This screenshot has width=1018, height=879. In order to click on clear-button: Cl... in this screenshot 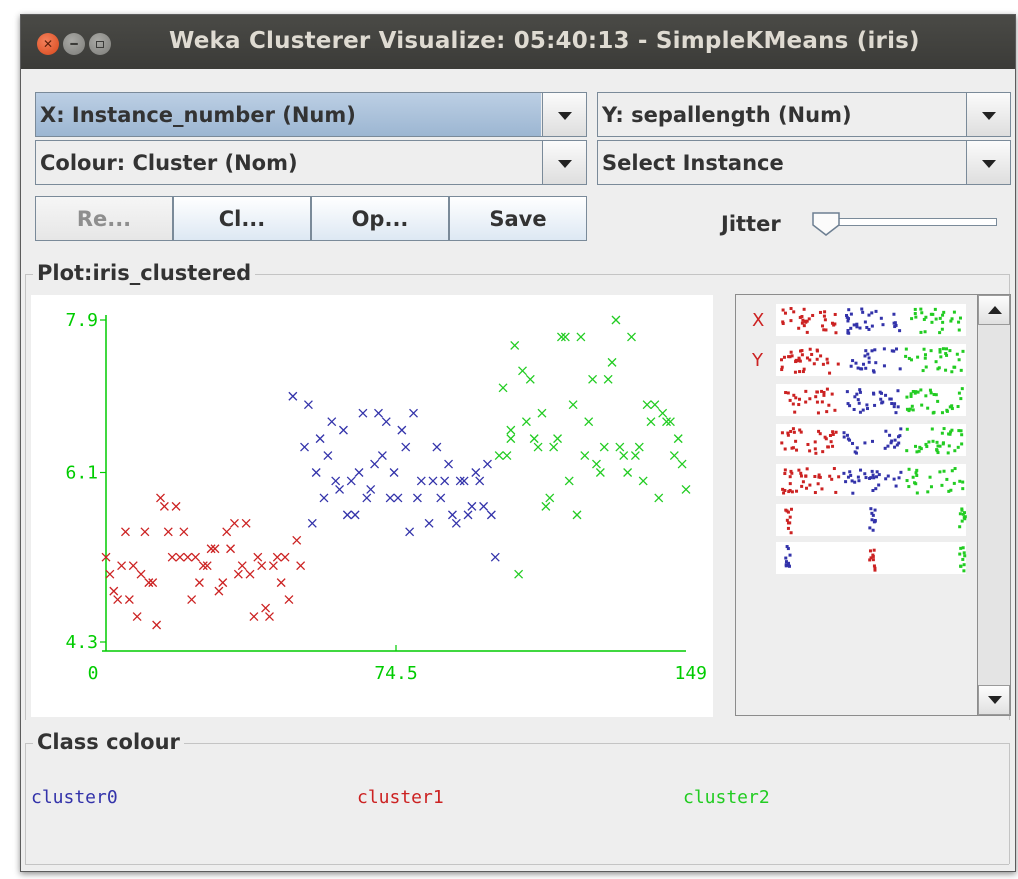, I will do `click(242, 218)`.